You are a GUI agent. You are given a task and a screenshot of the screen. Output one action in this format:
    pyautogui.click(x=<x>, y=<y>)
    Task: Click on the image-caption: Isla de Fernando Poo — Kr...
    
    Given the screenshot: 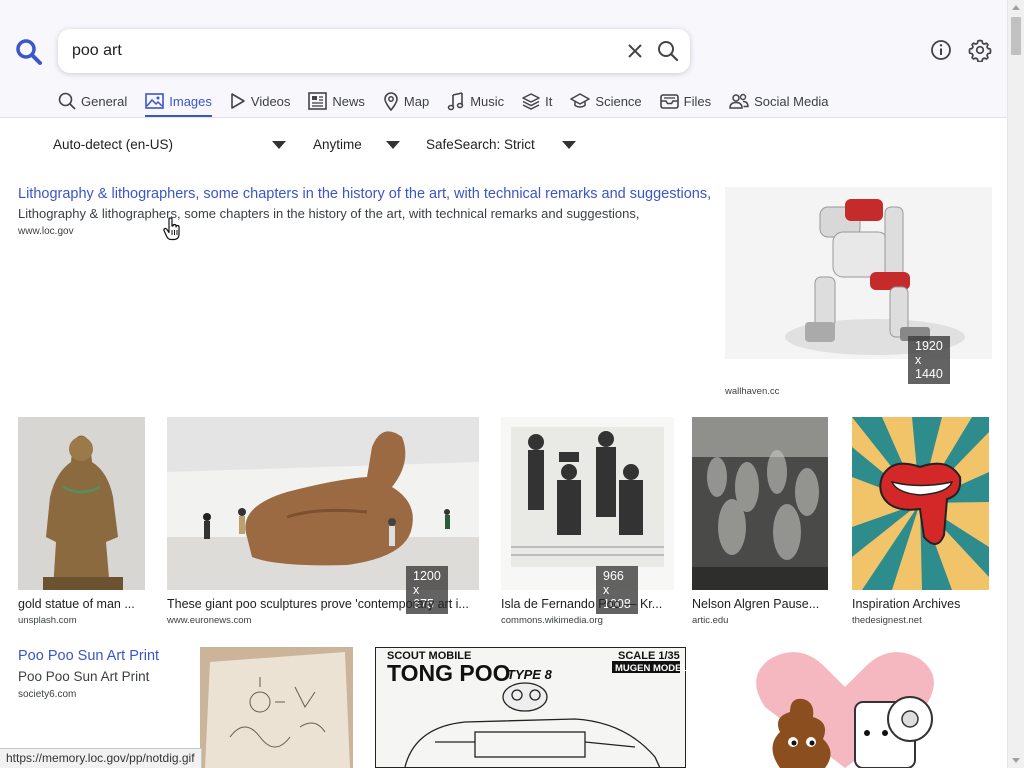 What is the action you would take?
    pyautogui.click(x=582, y=604)
    